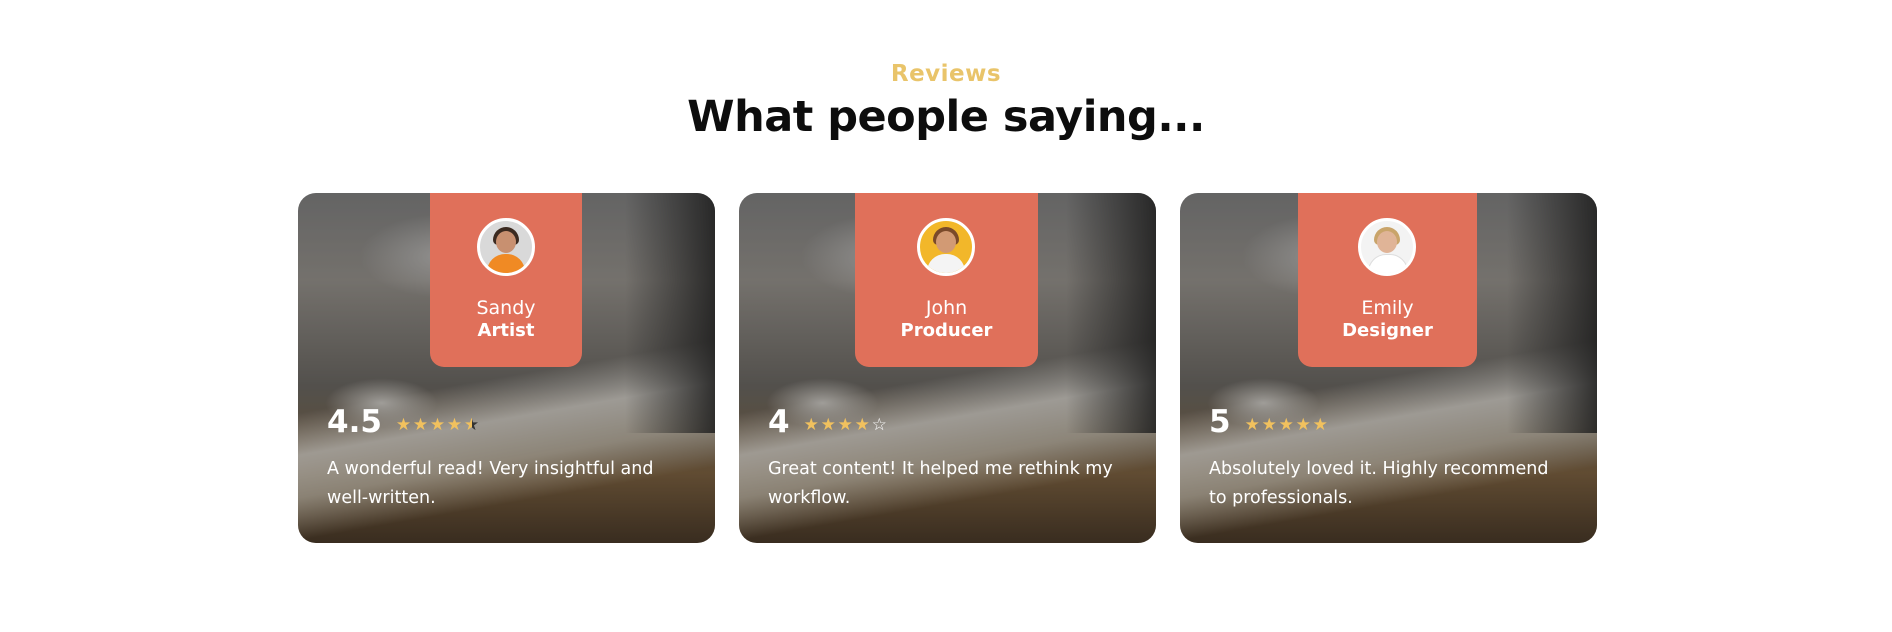 This screenshot has height=632, width=1892. I want to click on star-half-icon: ★, so click(471, 425).